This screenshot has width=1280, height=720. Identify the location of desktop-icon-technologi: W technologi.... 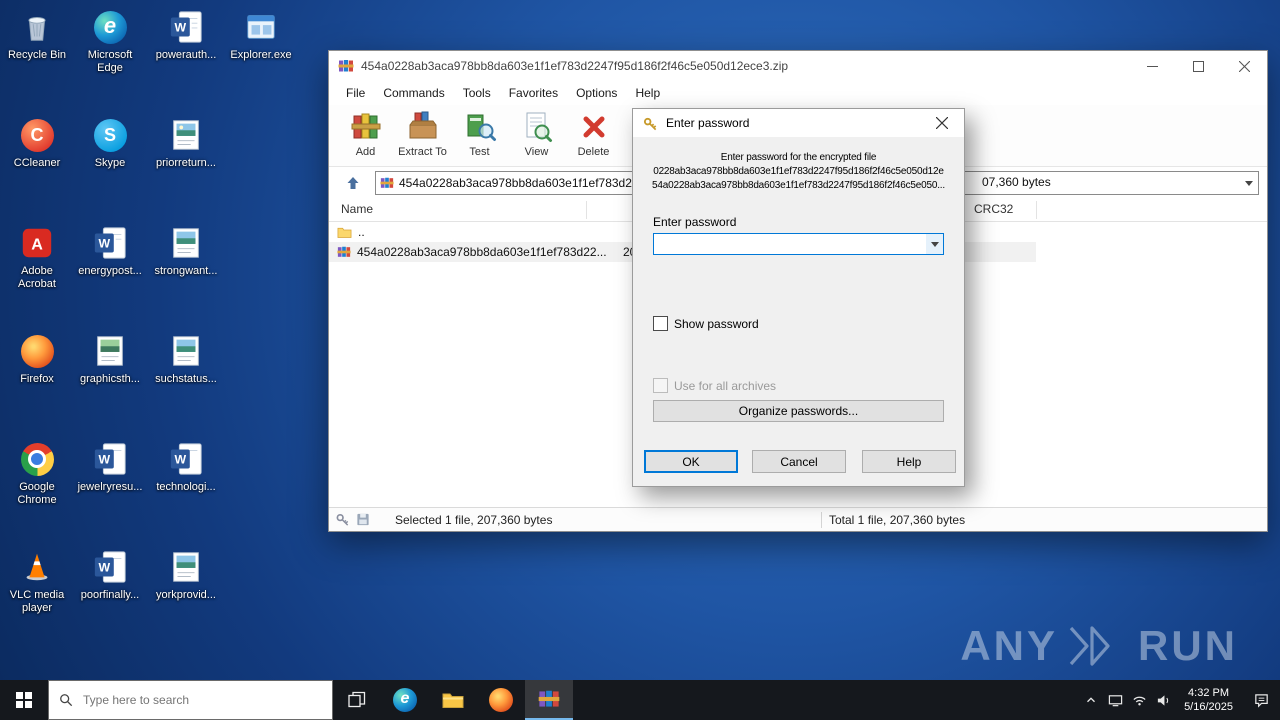
(186, 467).